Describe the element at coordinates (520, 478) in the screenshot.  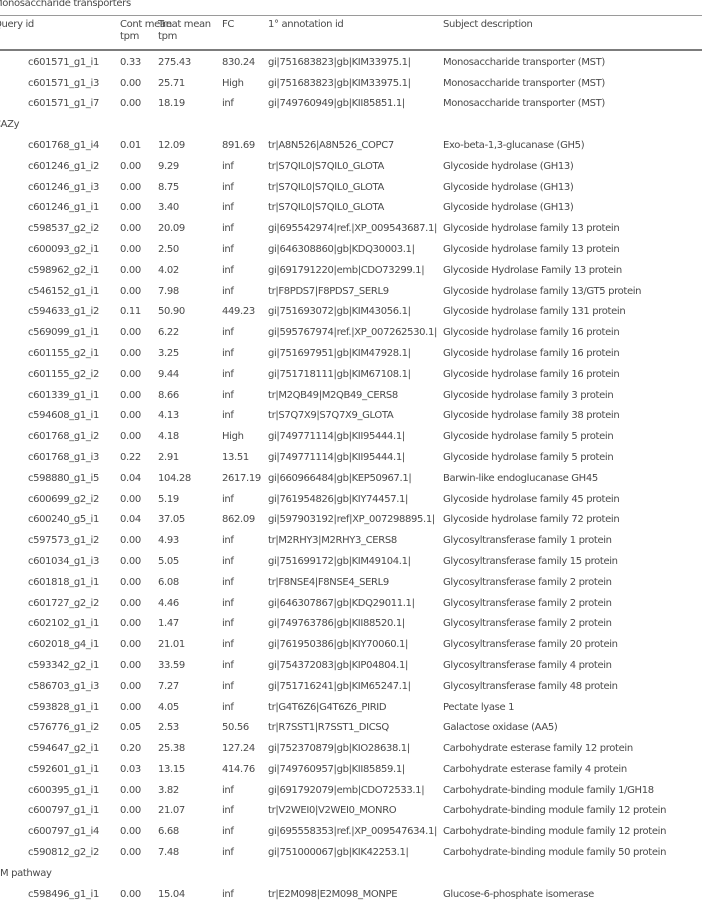
I see `cell-description: Barwin-like endoglucanase GH45` at that location.